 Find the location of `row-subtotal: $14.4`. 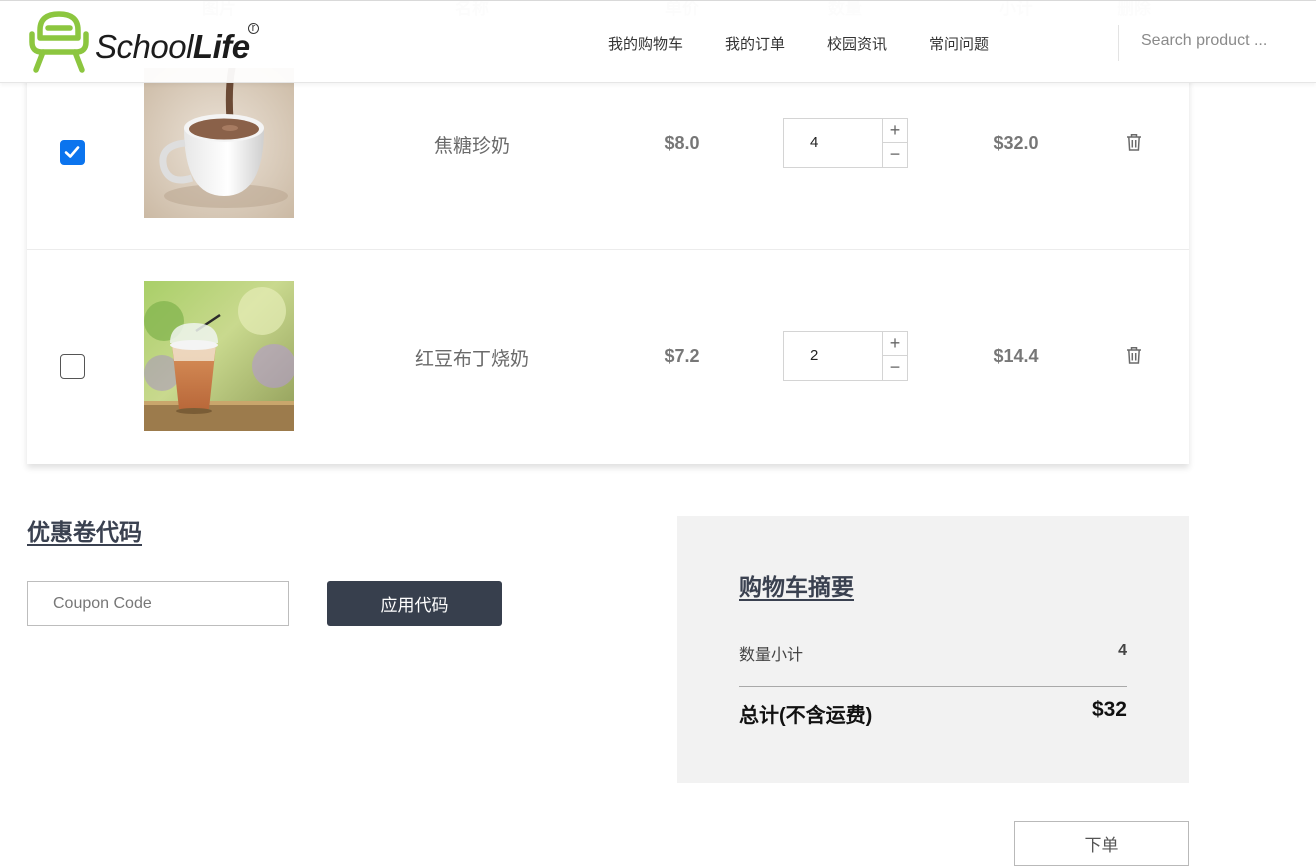

row-subtotal: $14.4 is located at coordinates (1016, 356).